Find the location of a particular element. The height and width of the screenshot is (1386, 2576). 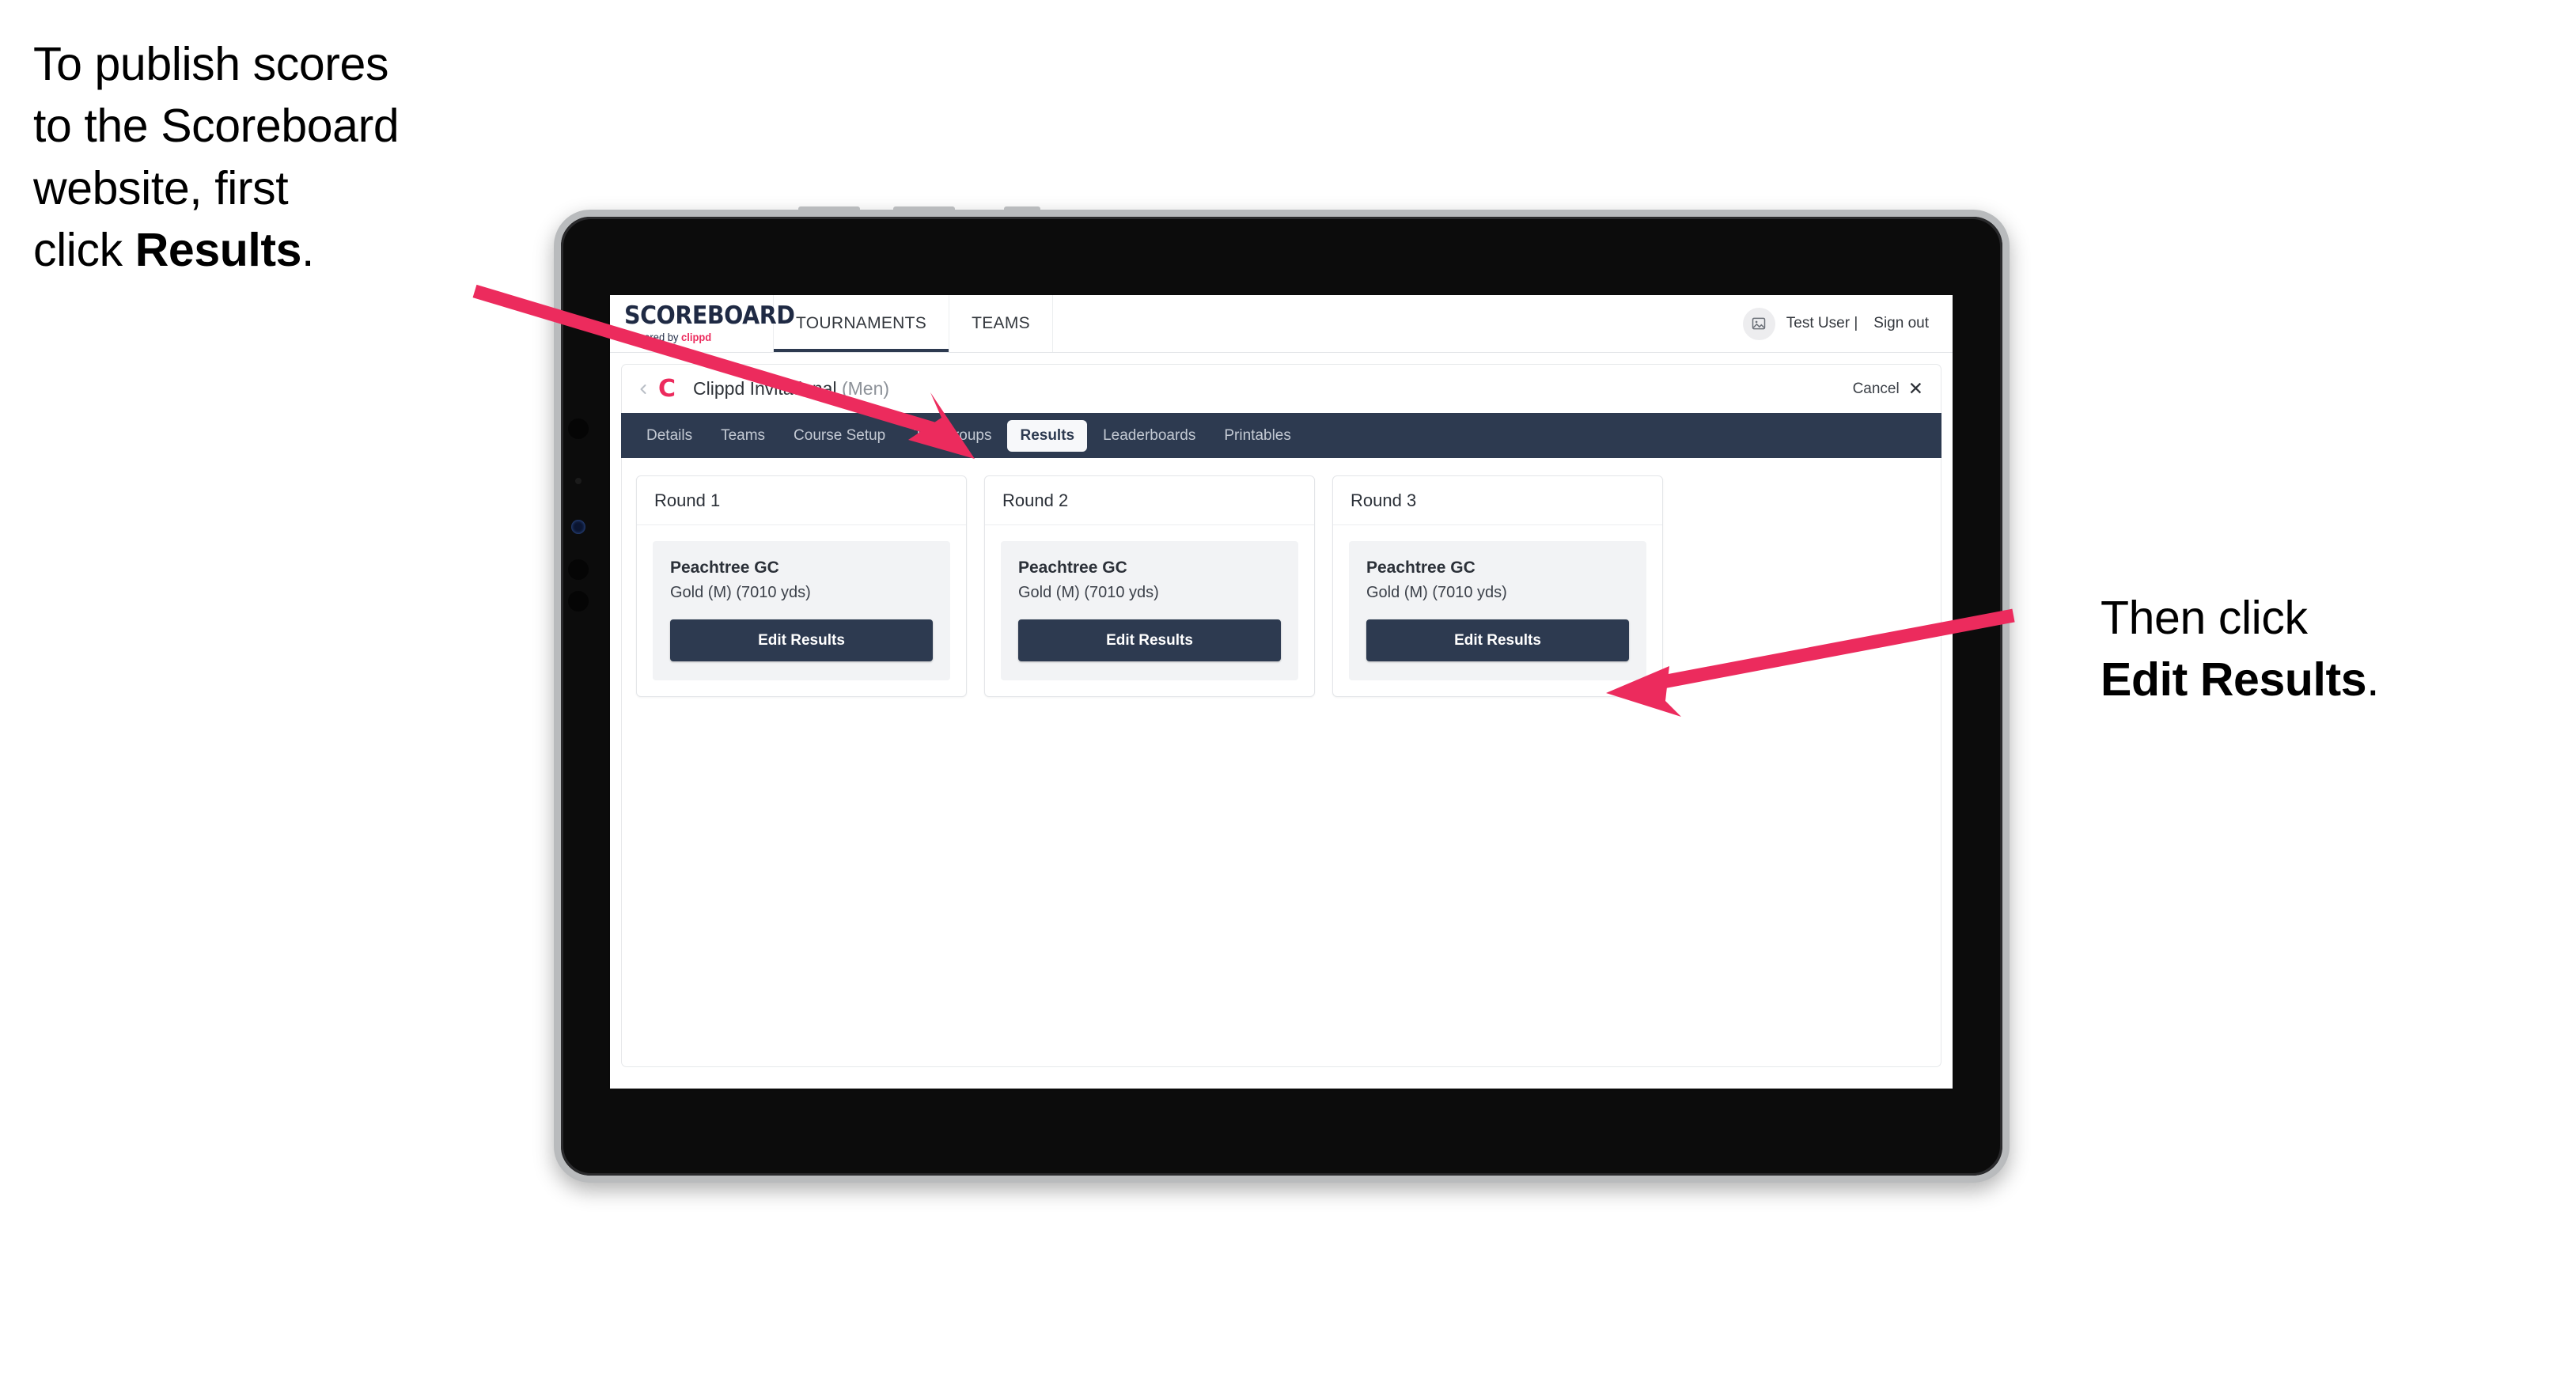

annotation-left-line3: website, first is located at coordinates (161, 188).